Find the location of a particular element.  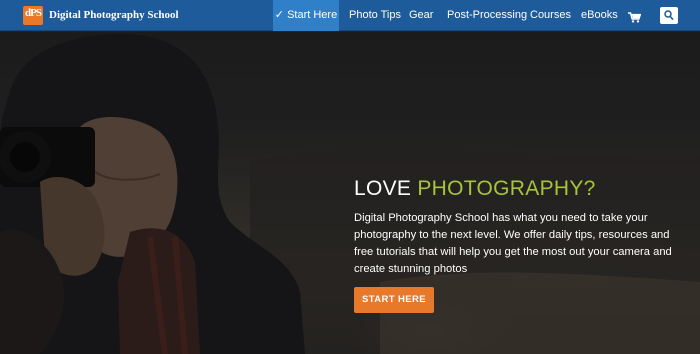

nav-courses: Courses is located at coordinates (550, 15).